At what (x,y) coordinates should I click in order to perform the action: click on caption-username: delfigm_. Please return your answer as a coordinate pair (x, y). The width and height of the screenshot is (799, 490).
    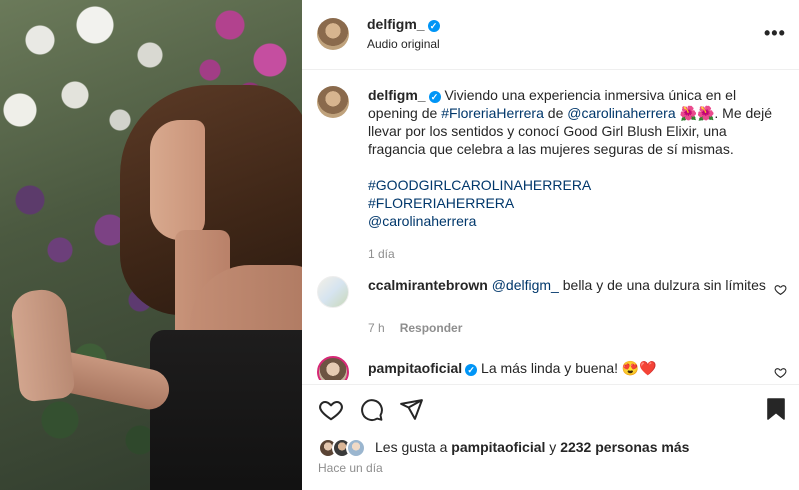
    Looking at the image, I should click on (397, 95).